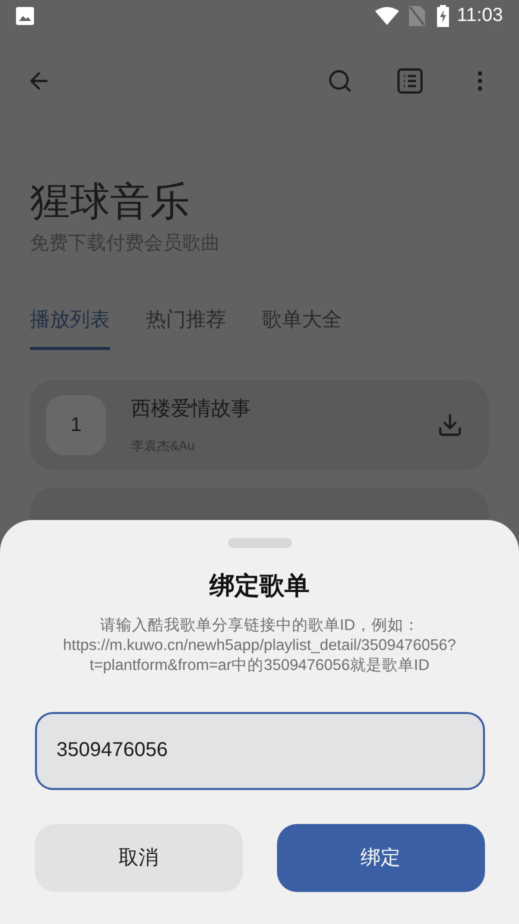  Describe the element at coordinates (380, 858) in the screenshot. I see `bind-button: 绑定` at that location.